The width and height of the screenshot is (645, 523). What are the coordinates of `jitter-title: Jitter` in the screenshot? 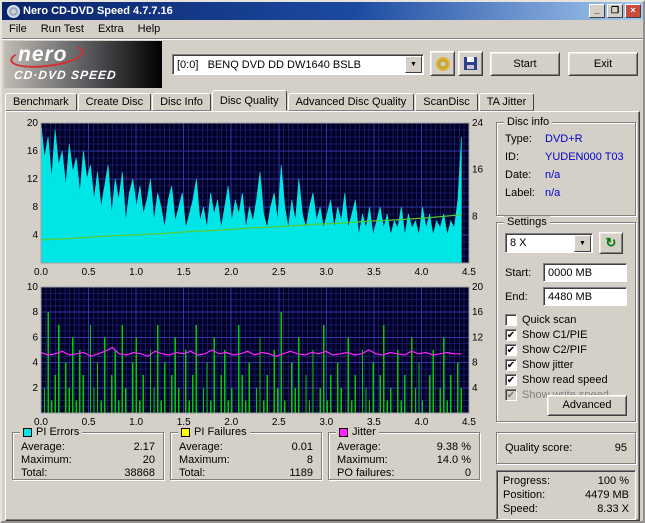 It's located at (364, 432).